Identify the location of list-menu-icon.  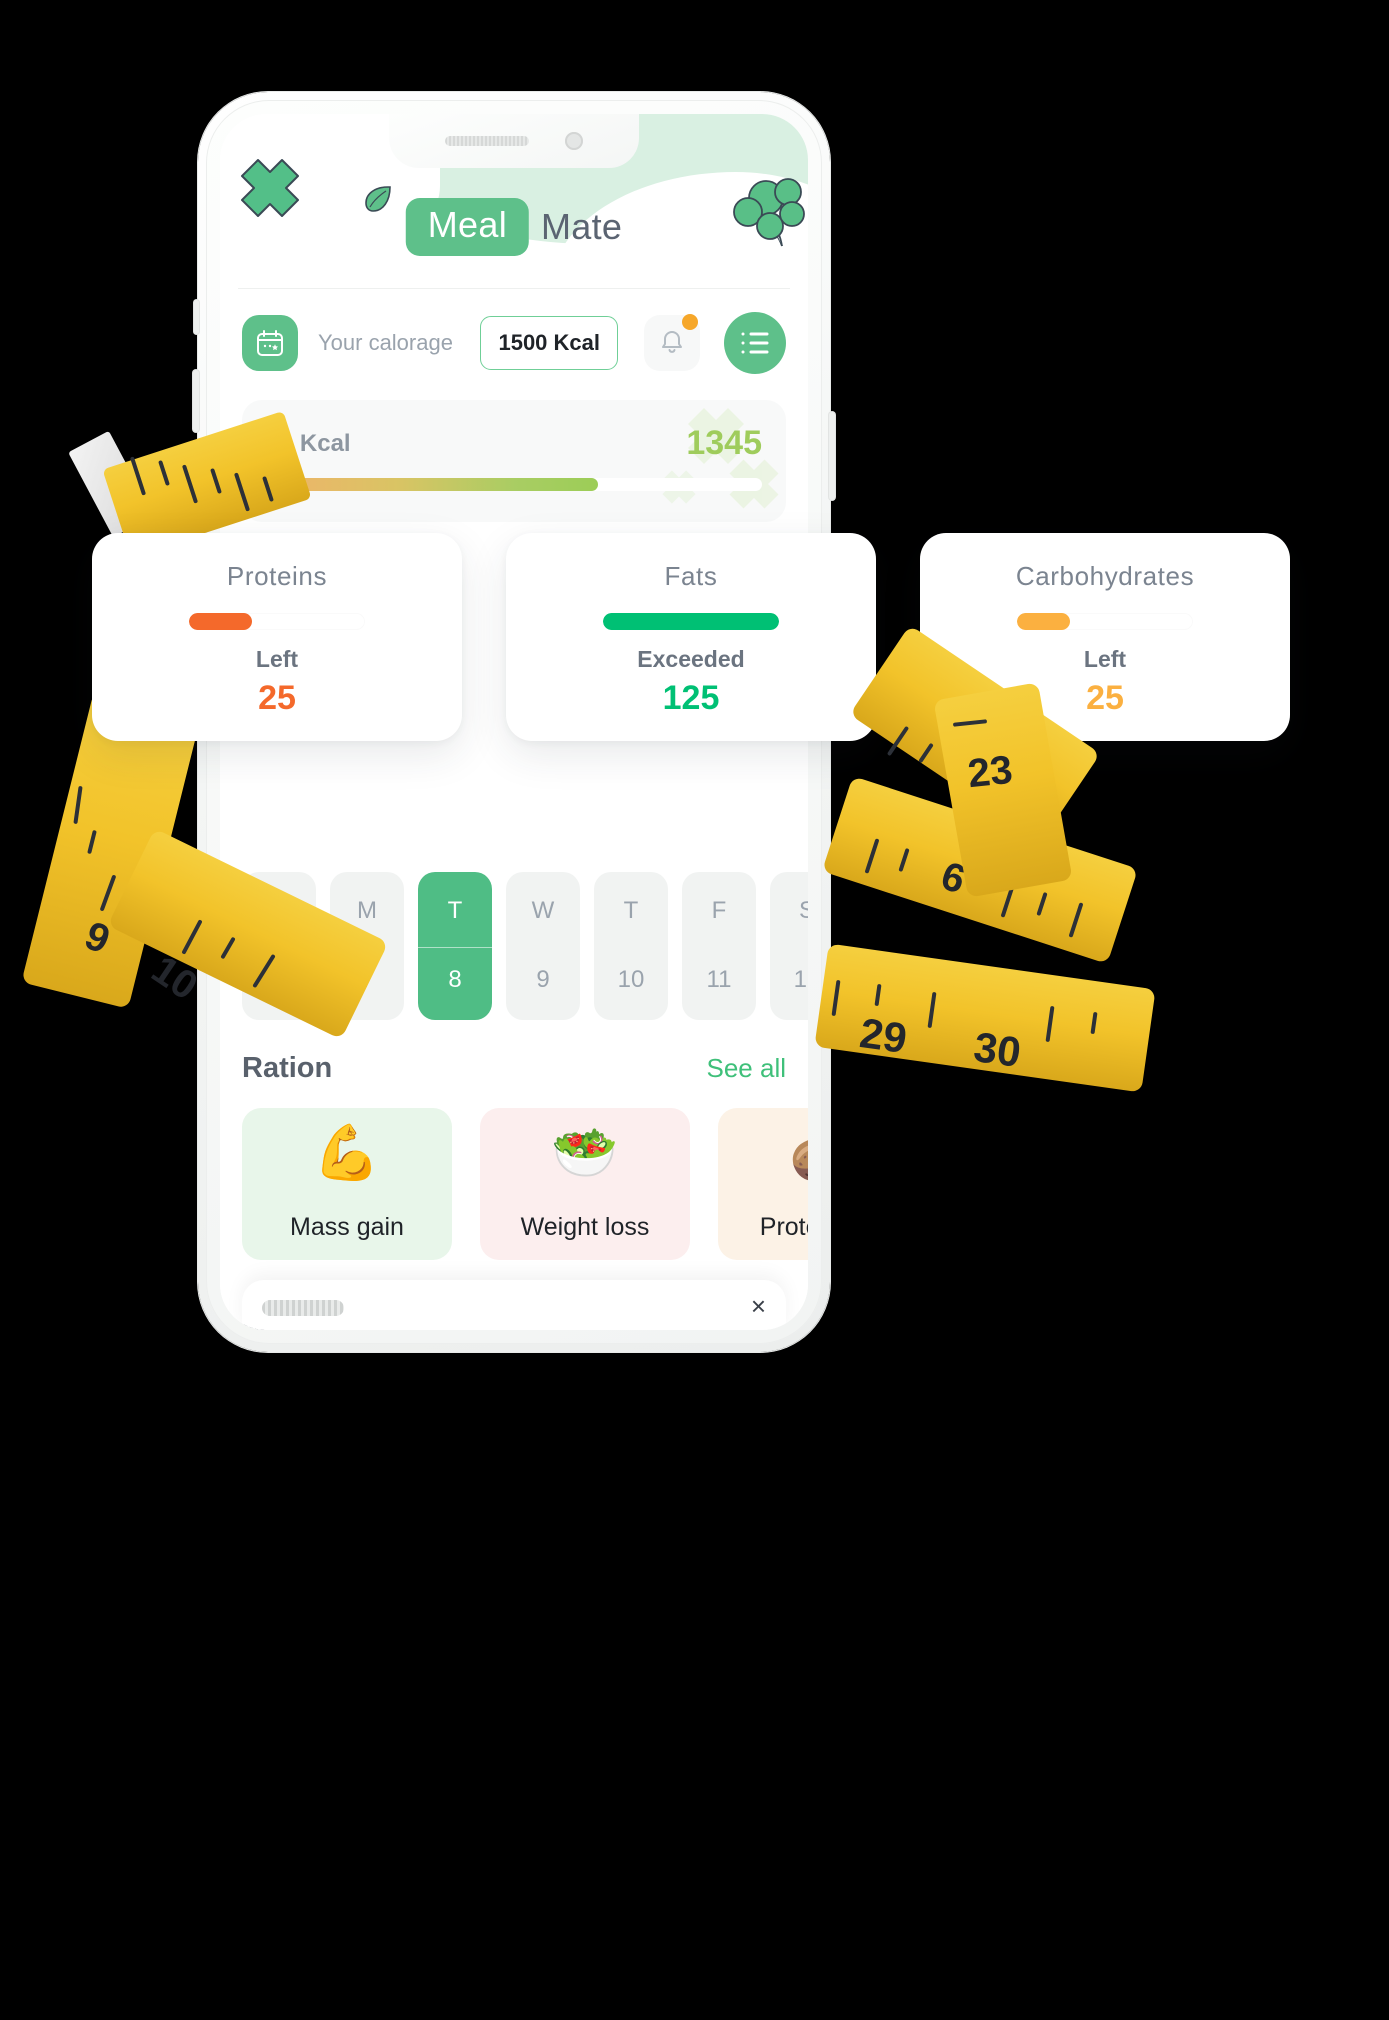
(755, 343).